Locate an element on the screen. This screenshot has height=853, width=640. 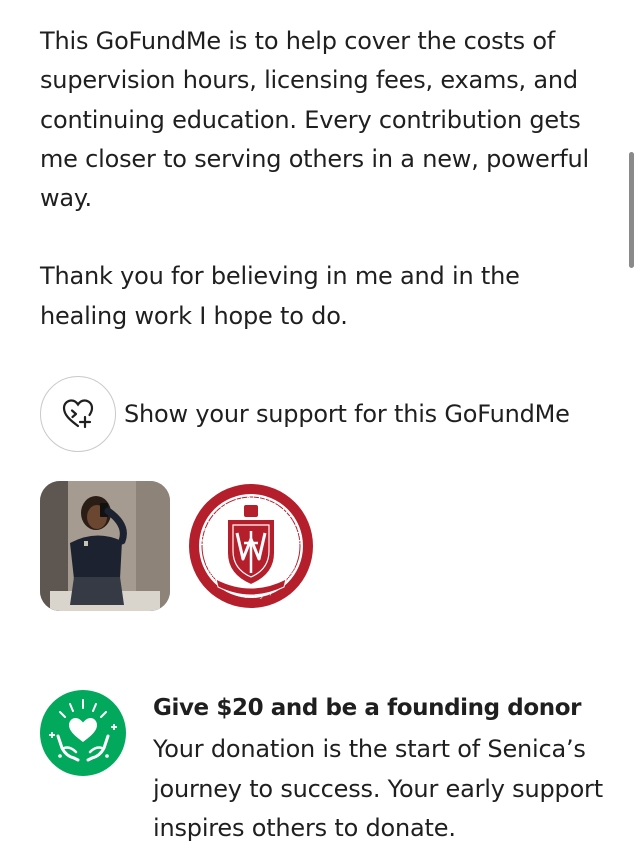
show-support-button is located at coordinates (78, 414).